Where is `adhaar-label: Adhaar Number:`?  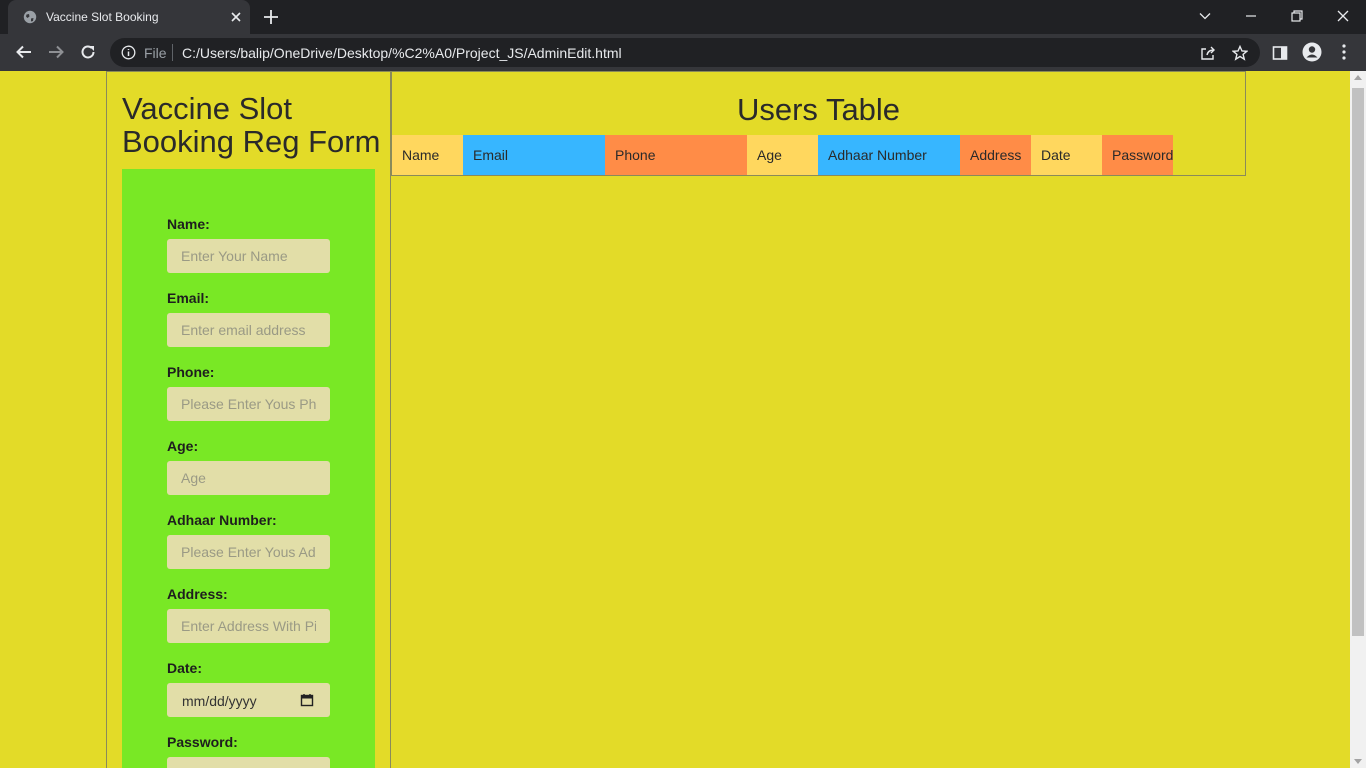
adhaar-label: Adhaar Number: is located at coordinates (222, 520).